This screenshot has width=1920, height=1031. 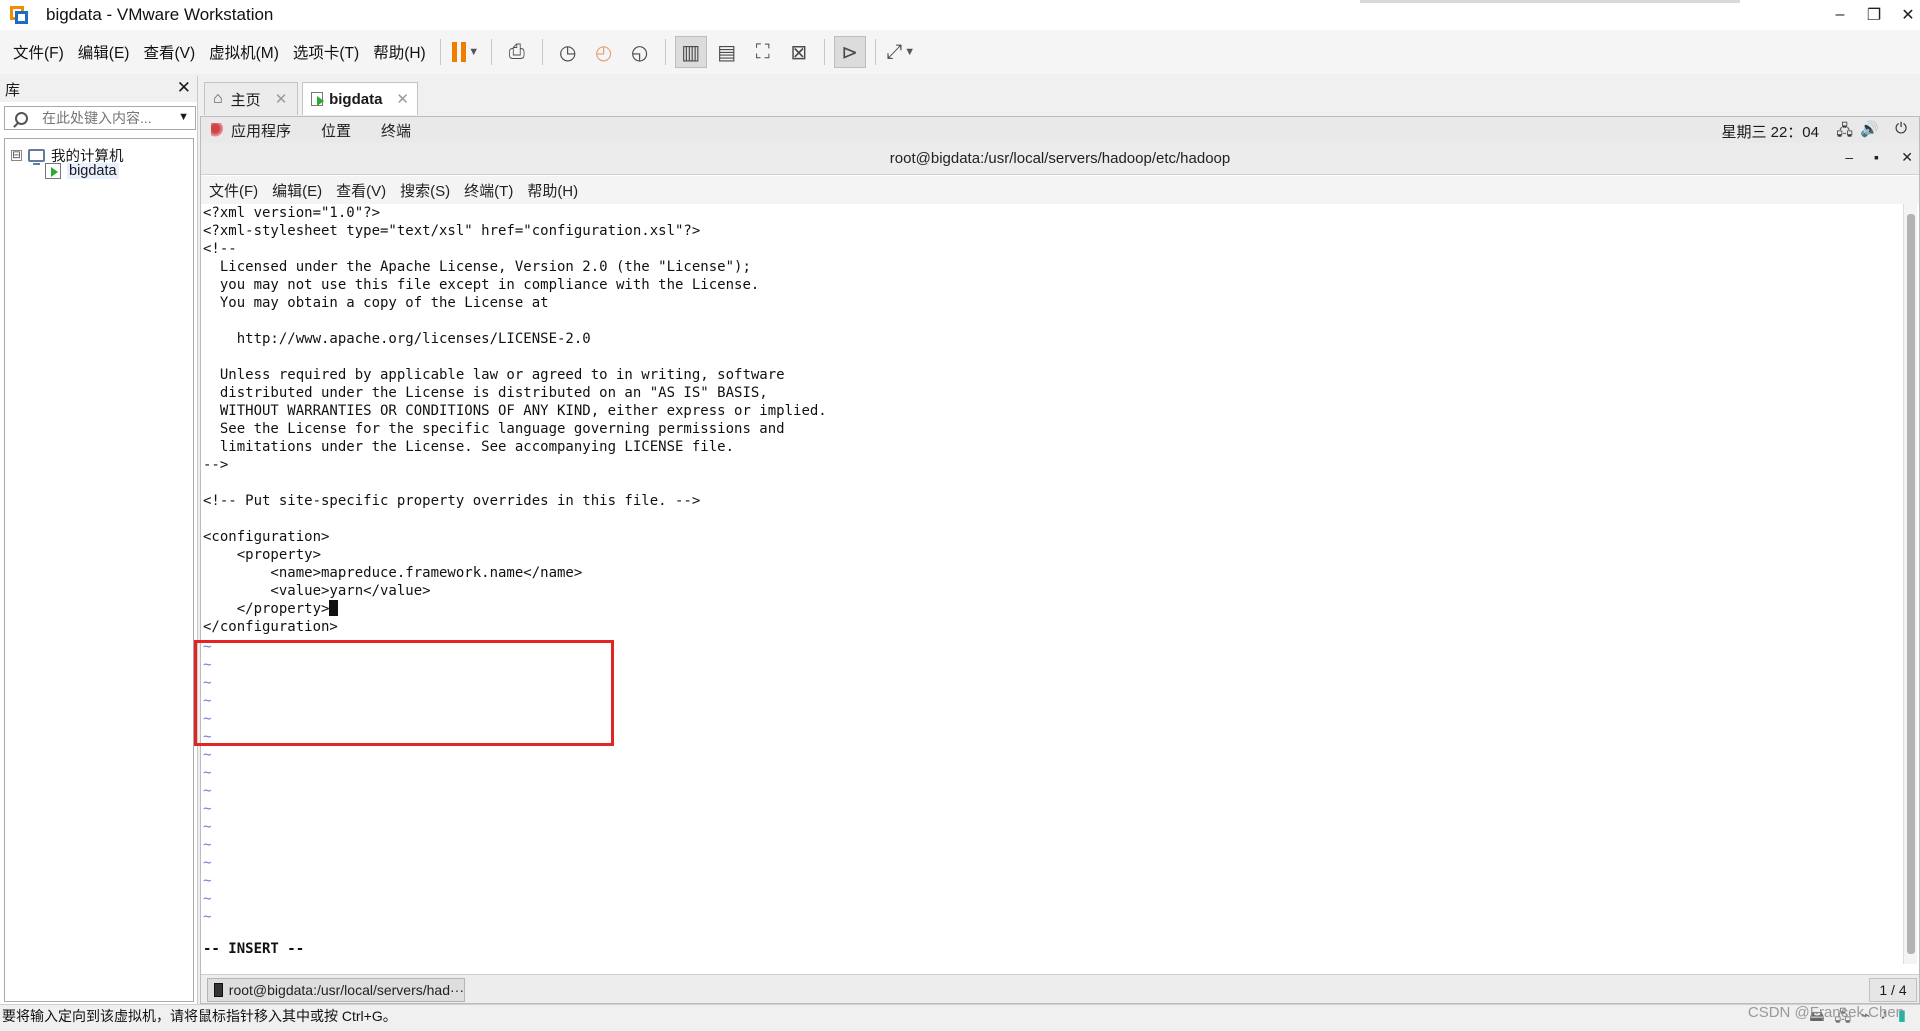 I want to click on gnome-menu-places: 位置, so click(x=336, y=130).